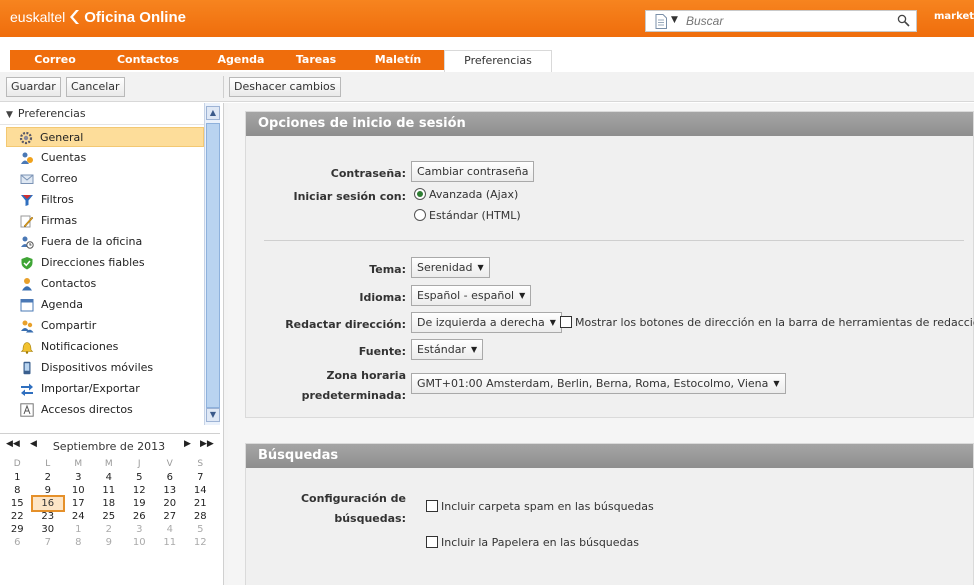 Image resolution: width=974 pixels, height=585 pixels. Describe the element at coordinates (17, 529) in the screenshot. I see `calendar-day: 29` at that location.